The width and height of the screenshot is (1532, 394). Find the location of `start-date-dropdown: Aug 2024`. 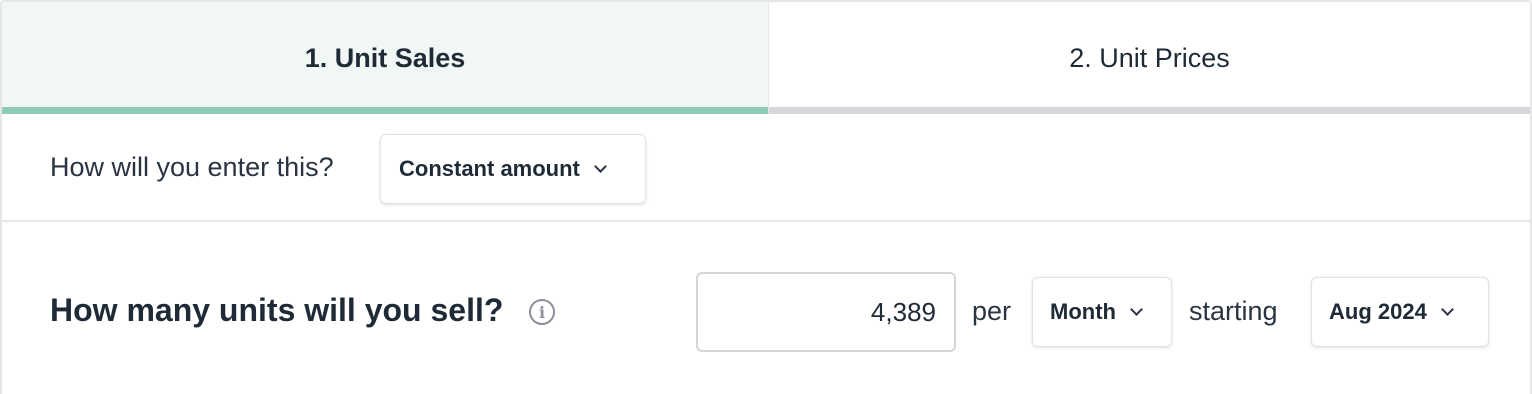

start-date-dropdown: Aug 2024 is located at coordinates (1400, 312).